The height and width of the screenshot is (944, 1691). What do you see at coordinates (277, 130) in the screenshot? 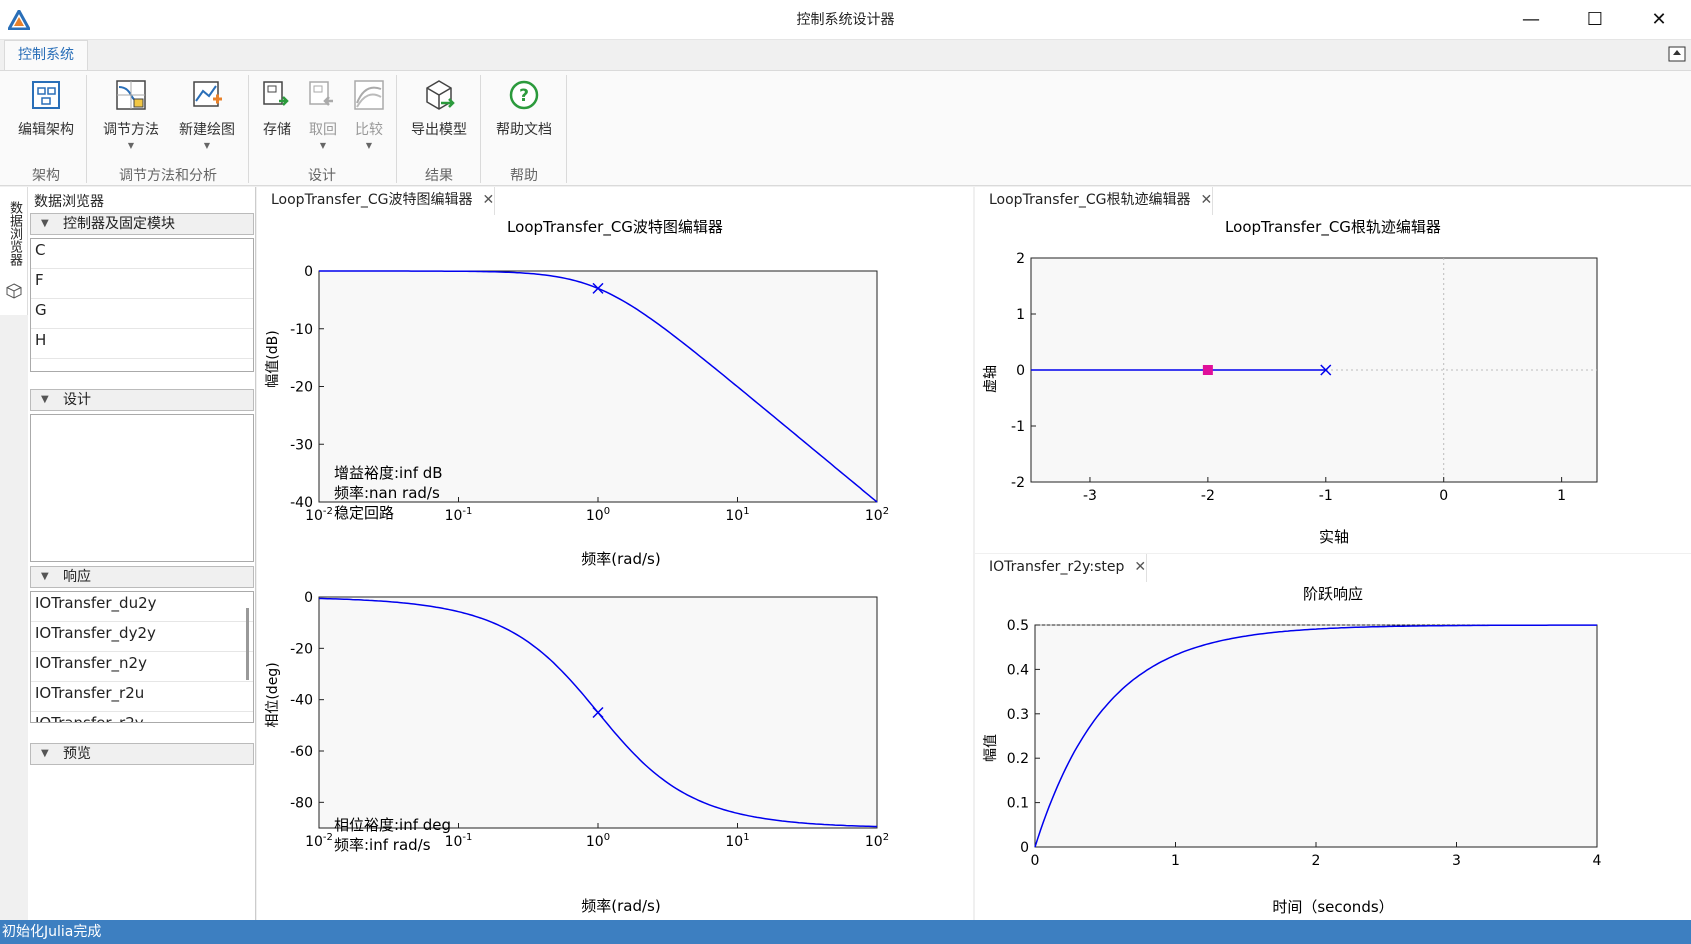
I see `store-label: 存储` at bounding box center [277, 130].